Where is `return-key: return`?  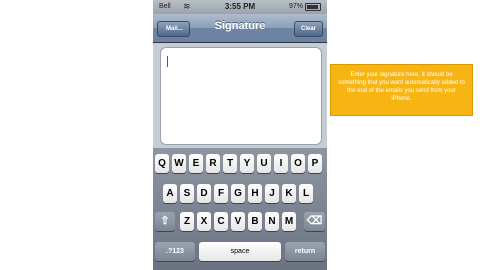 return-key: return is located at coordinates (305, 251).